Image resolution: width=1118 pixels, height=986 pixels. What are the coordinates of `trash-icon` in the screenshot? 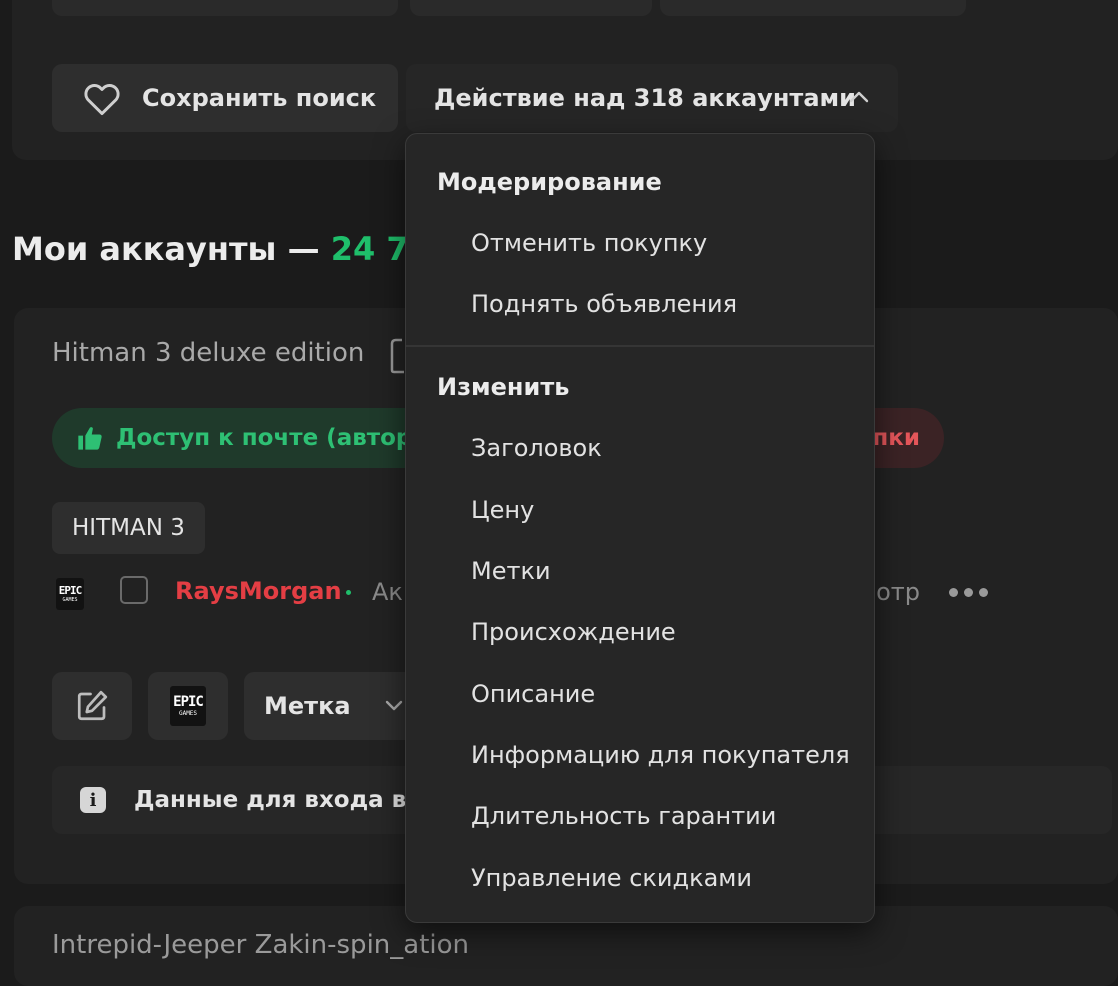 It's located at (397, 356).